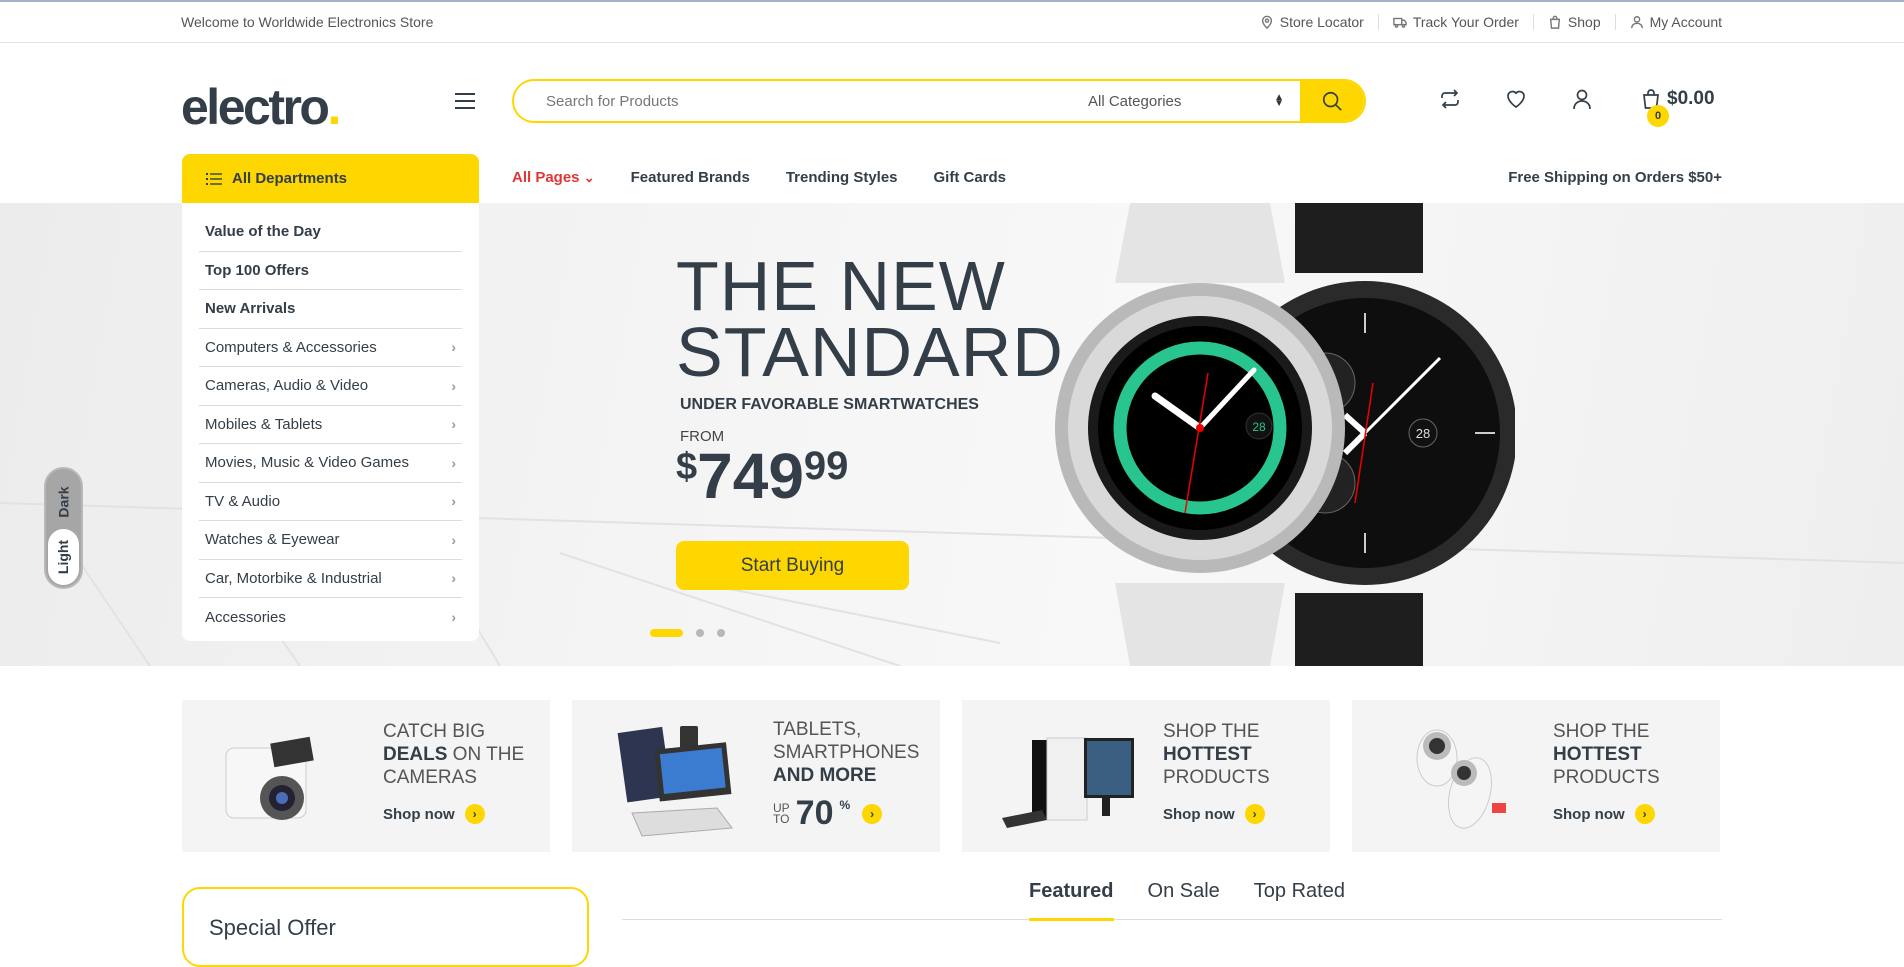 The height and width of the screenshot is (967, 1904). What do you see at coordinates (828, 813) in the screenshot?
I see `discount-label: UP TO 70 % ›` at bounding box center [828, 813].